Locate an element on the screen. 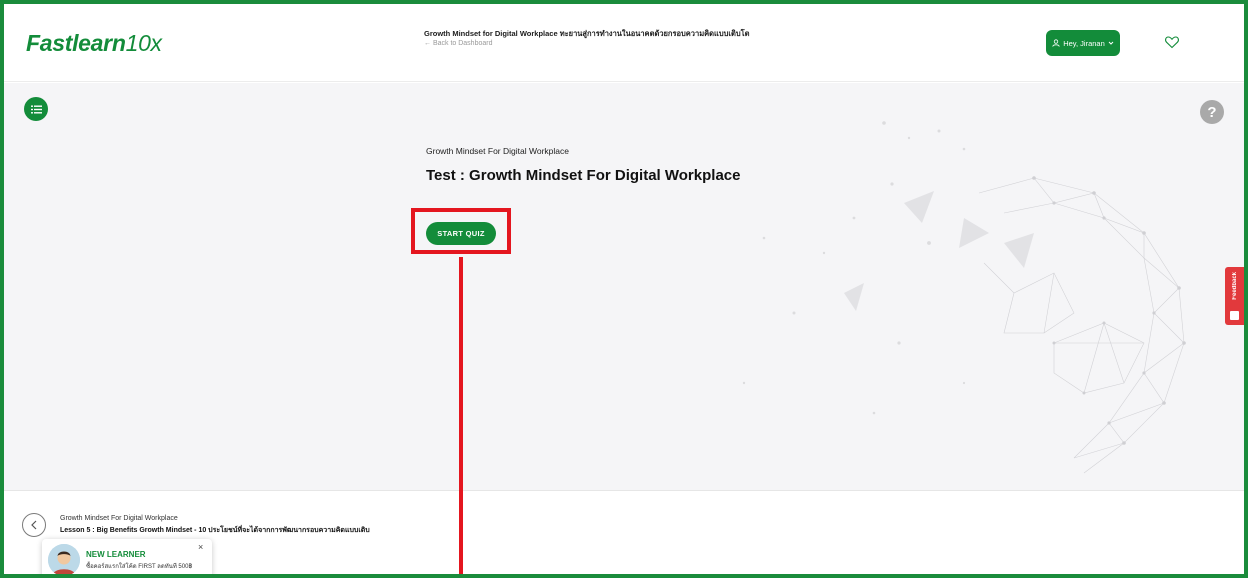 This screenshot has width=1248, height=578. menu-list-icon is located at coordinates (36, 109).